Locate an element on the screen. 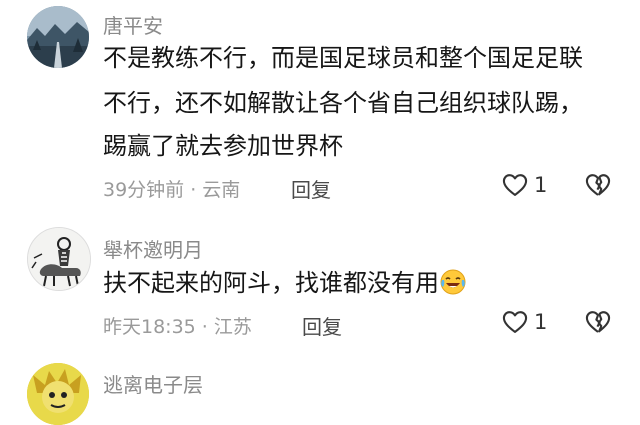 The width and height of the screenshot is (640, 425). comment-meta: 昨天18:35 · 江苏 is located at coordinates (177, 325).